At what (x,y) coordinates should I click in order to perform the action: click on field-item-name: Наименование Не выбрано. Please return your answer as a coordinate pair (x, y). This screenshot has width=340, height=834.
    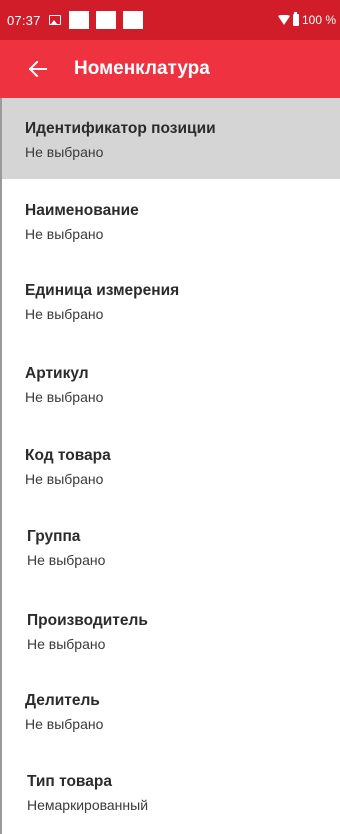
    Looking at the image, I should click on (171, 219).